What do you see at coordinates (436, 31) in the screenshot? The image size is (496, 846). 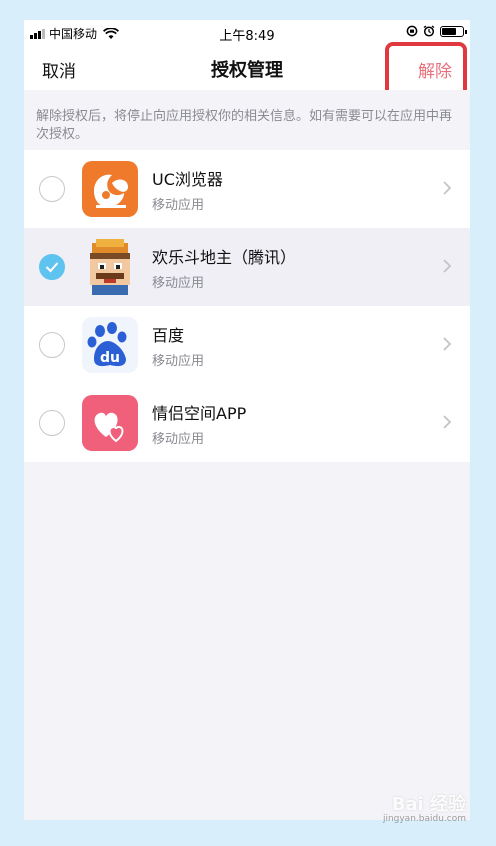 I see `status-right` at bounding box center [436, 31].